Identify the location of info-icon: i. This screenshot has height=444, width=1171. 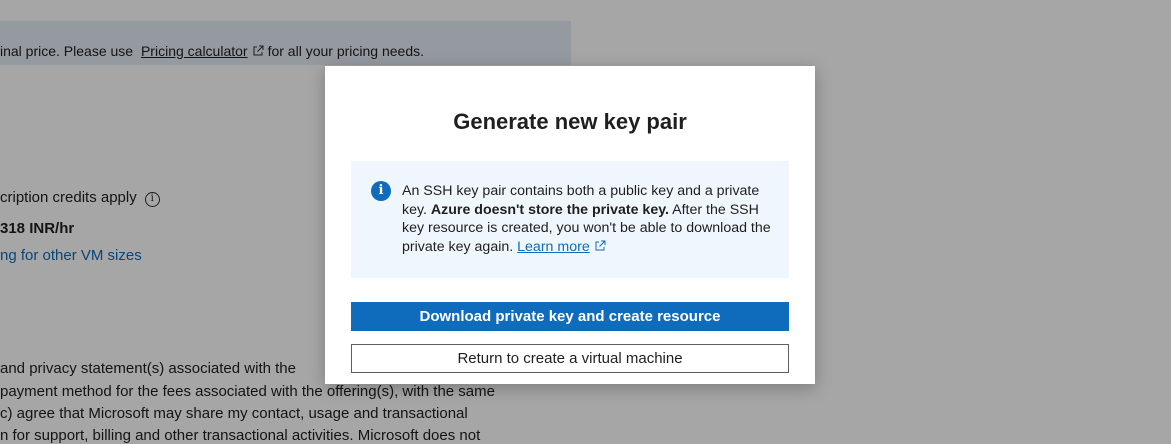
(381, 191).